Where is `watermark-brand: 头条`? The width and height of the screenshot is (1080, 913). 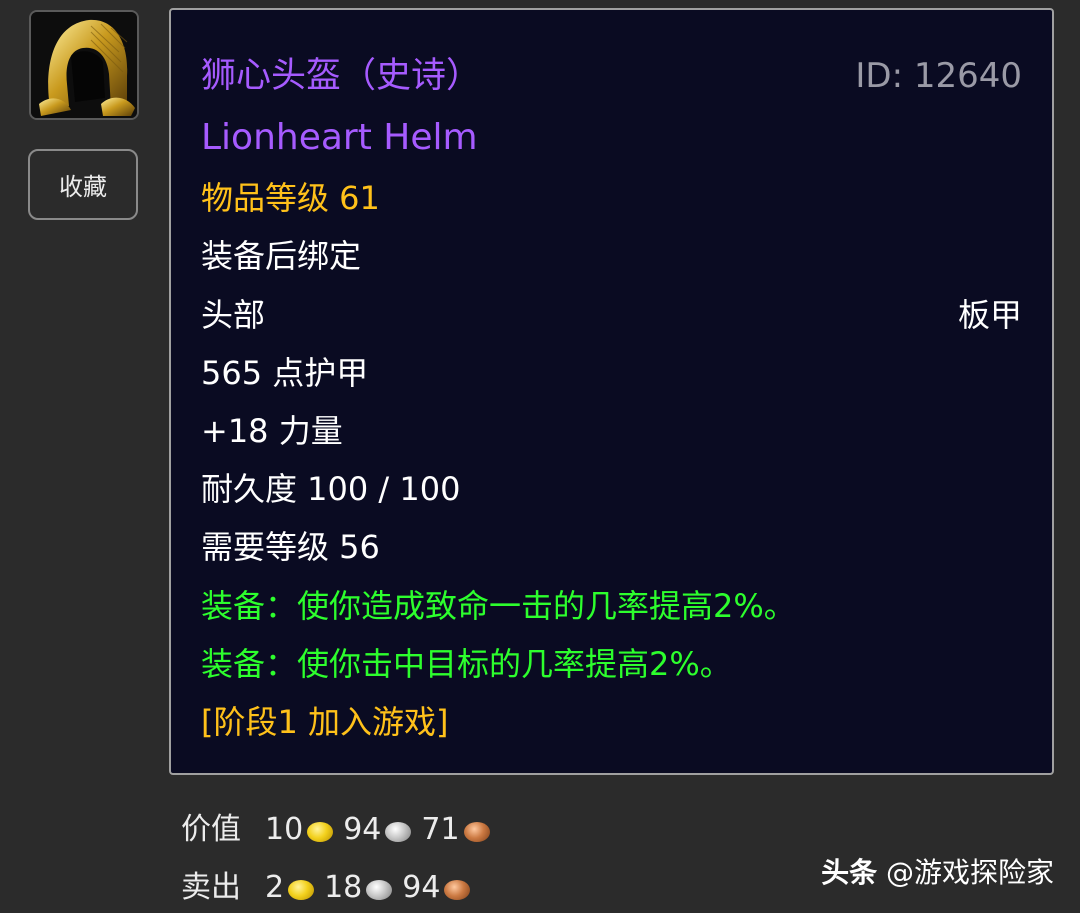 watermark-brand: 头条 is located at coordinates (849, 872).